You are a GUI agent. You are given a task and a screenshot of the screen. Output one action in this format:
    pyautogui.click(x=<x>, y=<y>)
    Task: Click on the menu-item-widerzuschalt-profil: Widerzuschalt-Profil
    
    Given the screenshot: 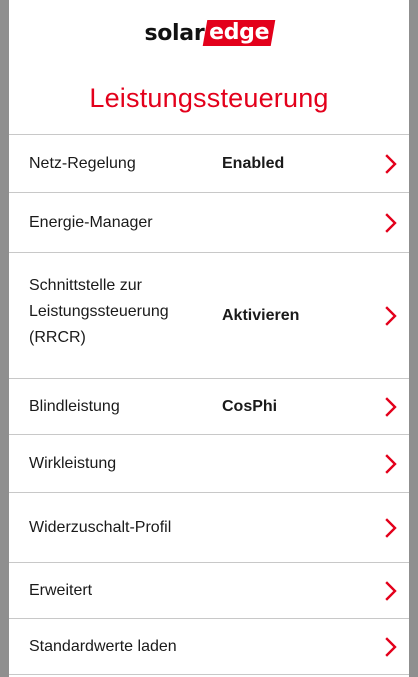 What is the action you would take?
    pyautogui.click(x=209, y=528)
    